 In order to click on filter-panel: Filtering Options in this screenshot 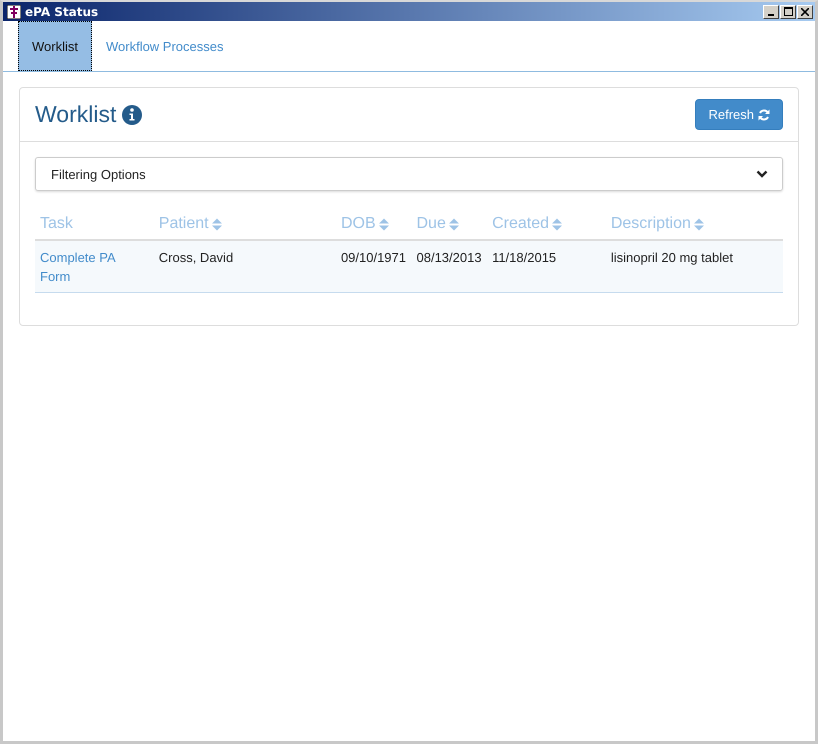, I will do `click(409, 174)`.